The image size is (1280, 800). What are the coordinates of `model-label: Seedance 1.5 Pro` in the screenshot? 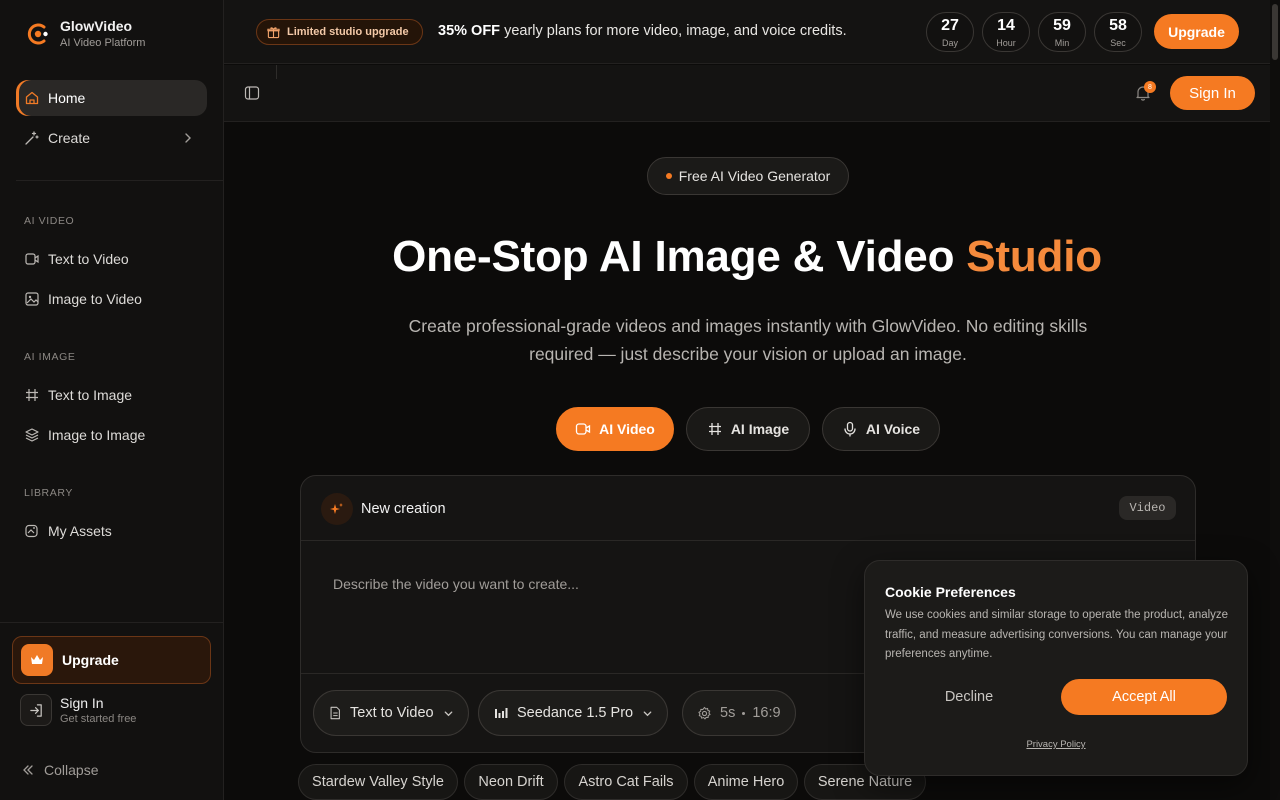 It's located at (575, 713).